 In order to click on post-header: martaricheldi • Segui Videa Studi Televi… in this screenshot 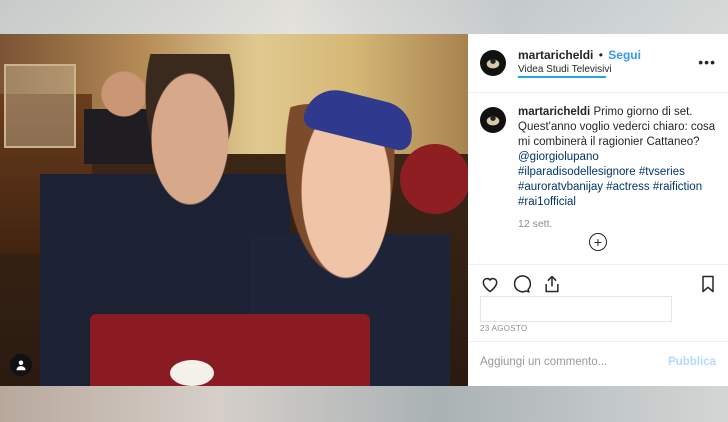, I will do `click(598, 63)`.